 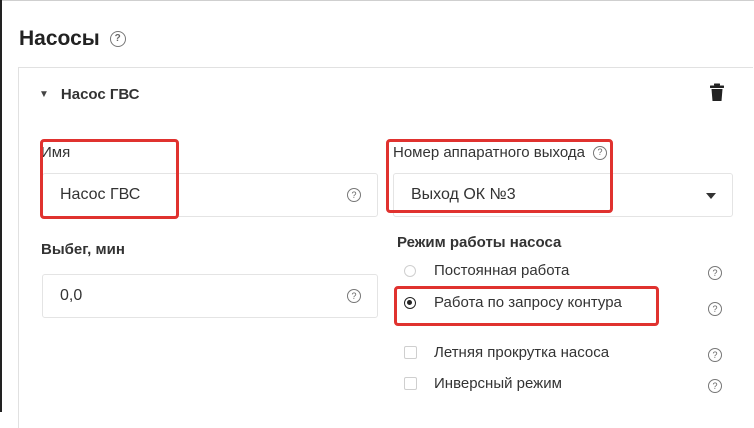 I want to click on radio-button, so click(x=410, y=270).